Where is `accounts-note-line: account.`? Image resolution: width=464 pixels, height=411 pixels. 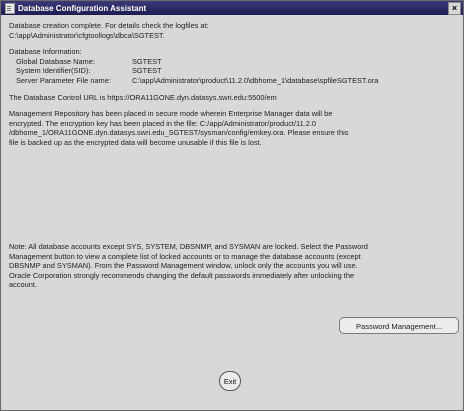 accounts-note-line: account. is located at coordinates (23, 285).